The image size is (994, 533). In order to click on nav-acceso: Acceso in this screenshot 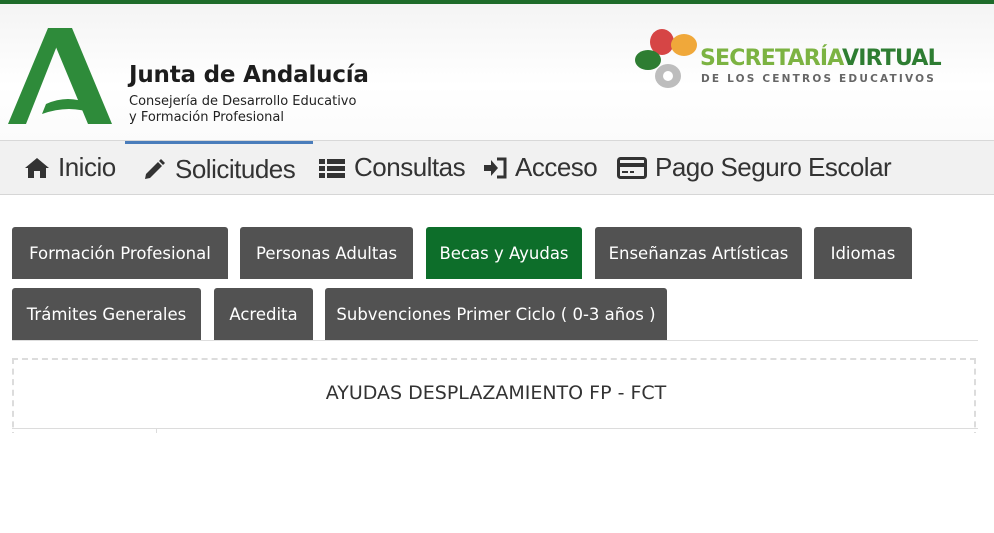, I will do `click(540, 167)`.